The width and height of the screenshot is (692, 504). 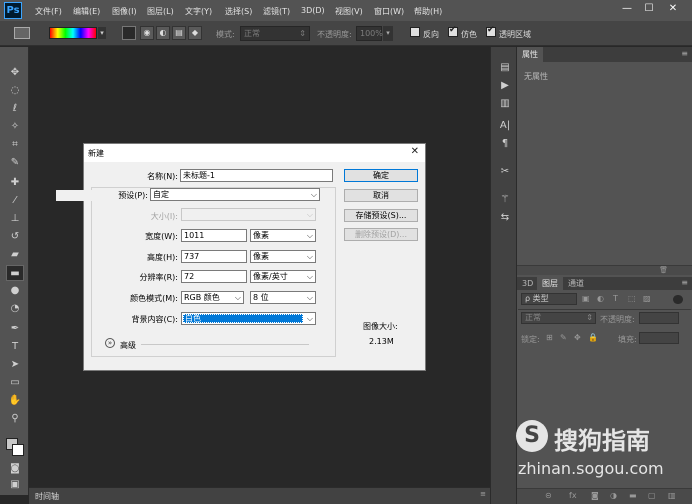 What do you see at coordinates (163, 33) in the screenshot?
I see `angle-gradient-icon: ◐` at bounding box center [163, 33].